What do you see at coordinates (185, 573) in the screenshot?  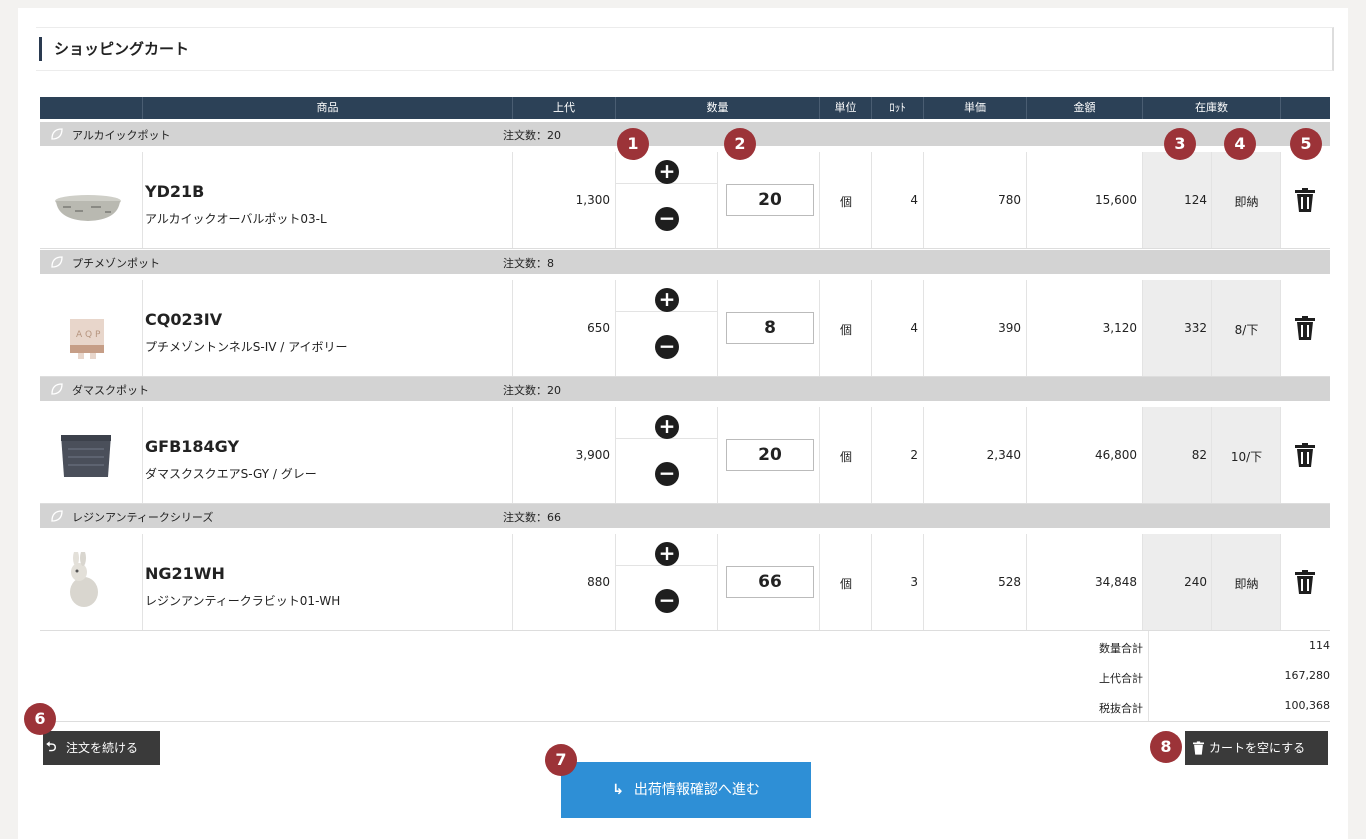 I see `product-code: NG21WH` at bounding box center [185, 573].